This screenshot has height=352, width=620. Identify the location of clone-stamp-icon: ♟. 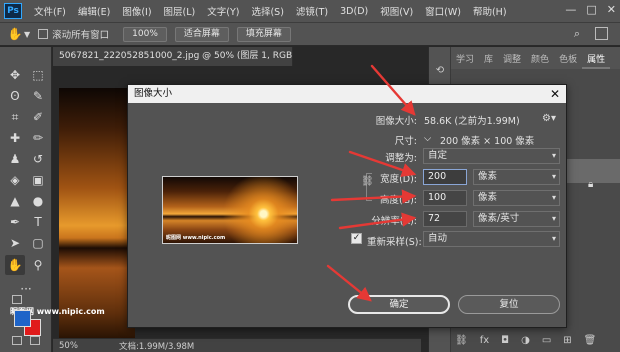
(15, 159).